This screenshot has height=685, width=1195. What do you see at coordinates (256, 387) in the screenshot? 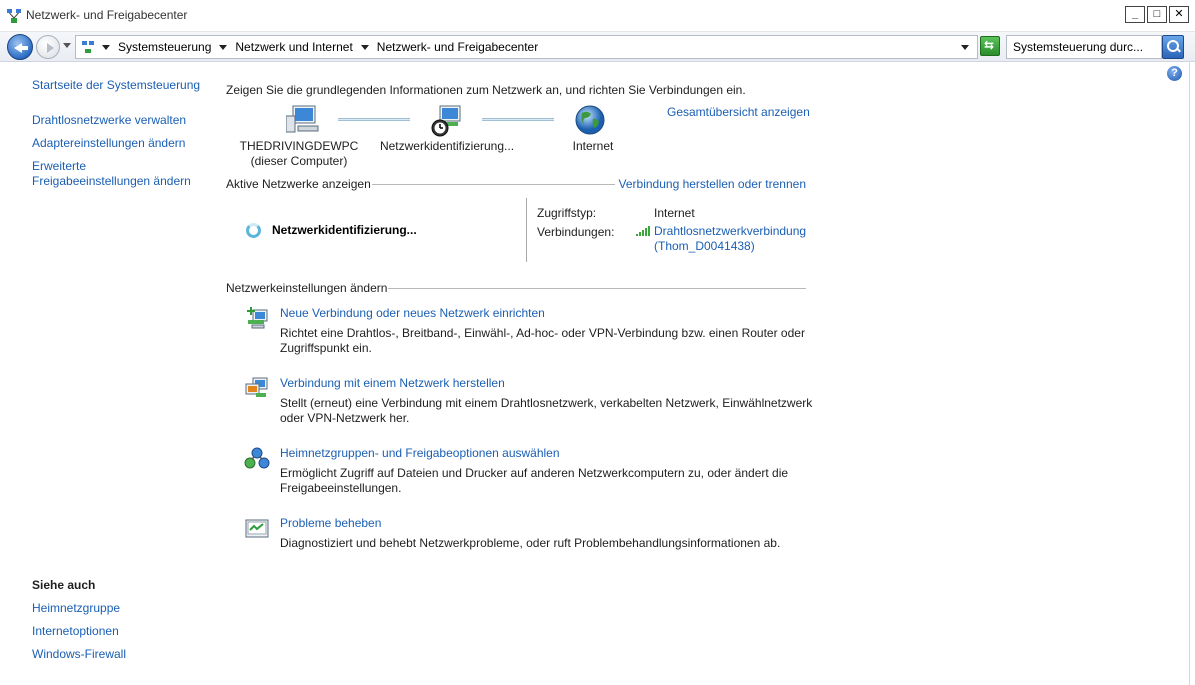
I see `connect-network-icon` at bounding box center [256, 387].